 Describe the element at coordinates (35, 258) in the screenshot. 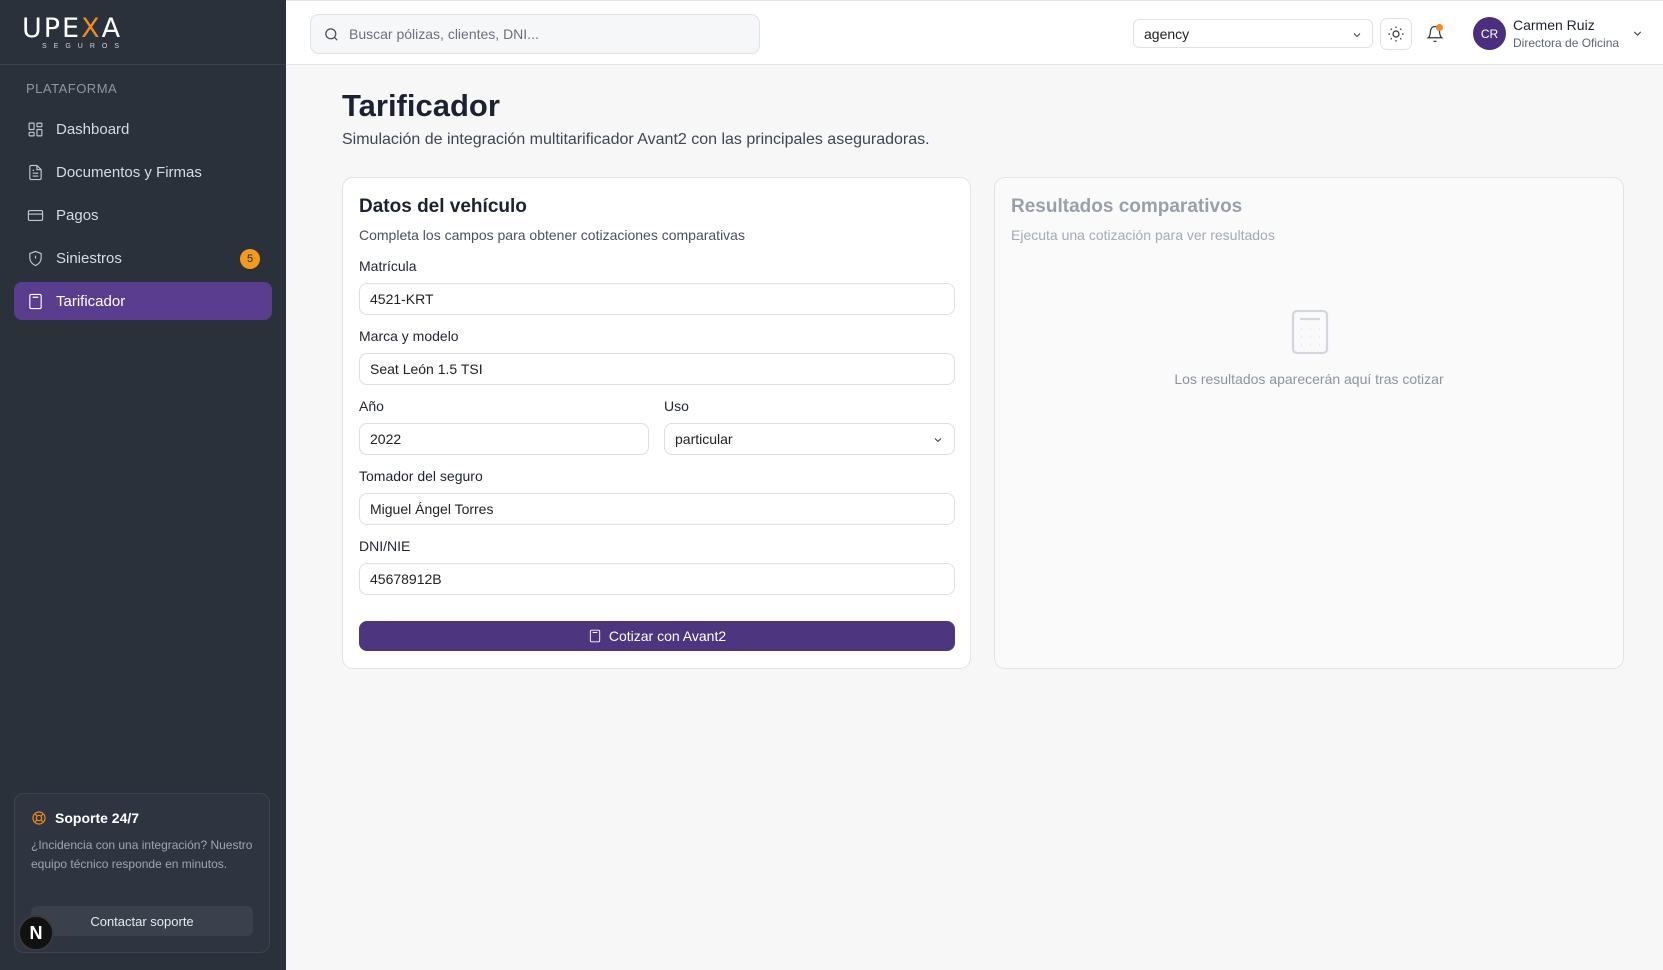

I see `shield-icon` at that location.